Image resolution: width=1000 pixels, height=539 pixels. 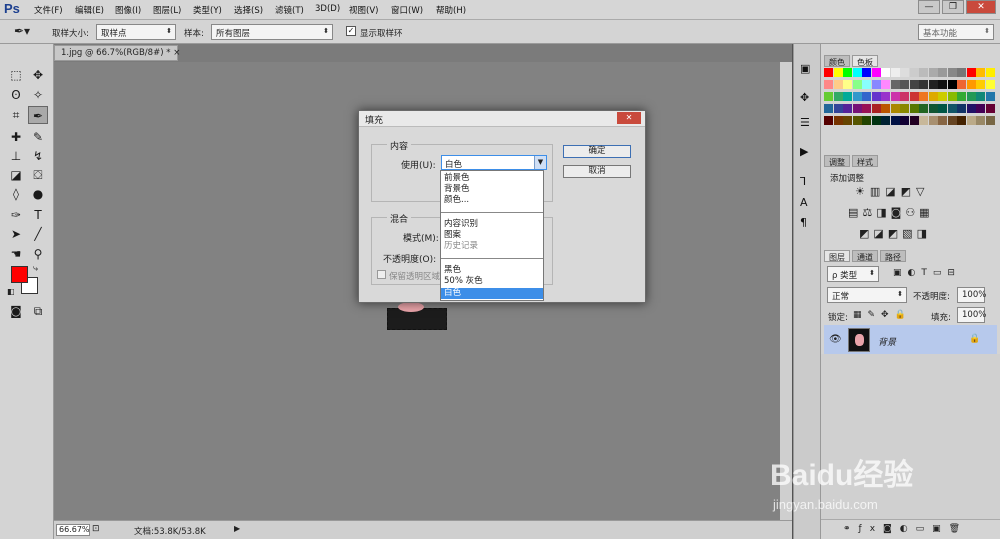 What do you see at coordinates (176, 53) in the screenshot?
I see `close-tab-icon: ×` at bounding box center [176, 53].